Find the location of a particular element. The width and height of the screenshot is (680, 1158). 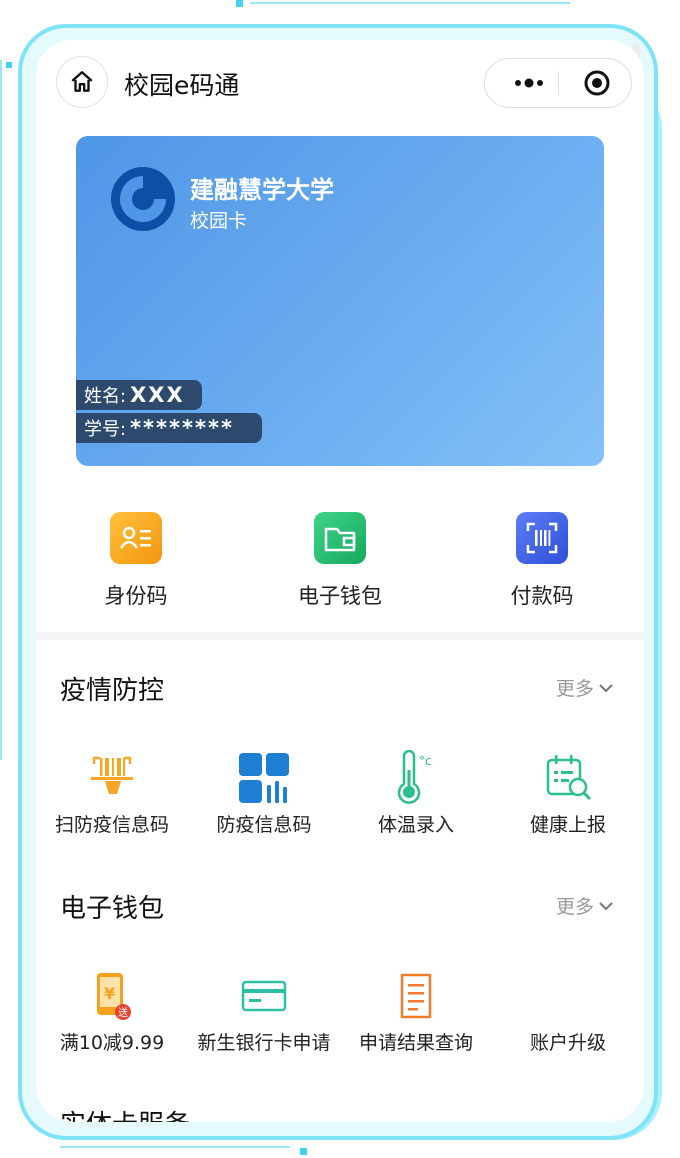

quick-actions: 身份码 电子钱包 付款码 is located at coordinates (340, 559).